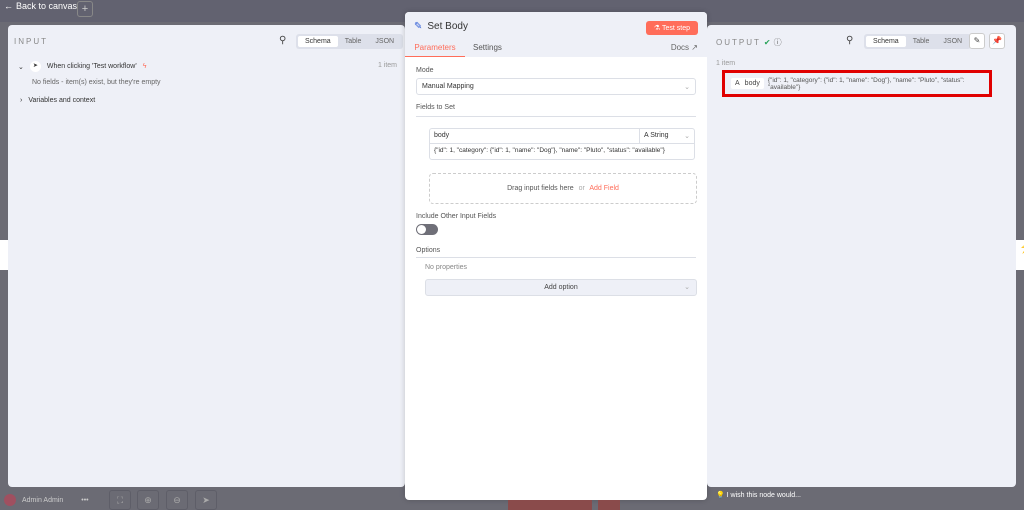 The width and height of the screenshot is (1024, 510). What do you see at coordinates (35, 66) in the screenshot?
I see `pointer-icon: ➤` at bounding box center [35, 66].